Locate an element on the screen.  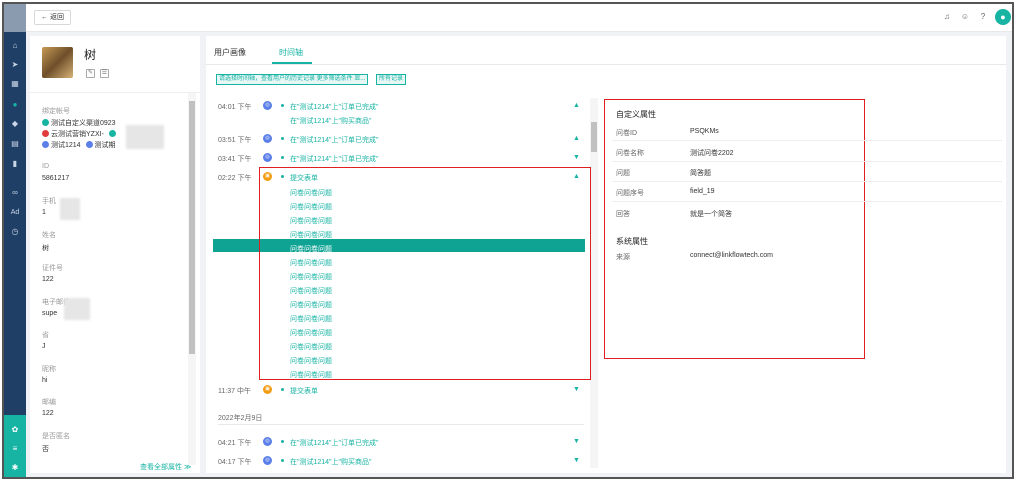
link-icon: ∞ is located at coordinates (15, 193).